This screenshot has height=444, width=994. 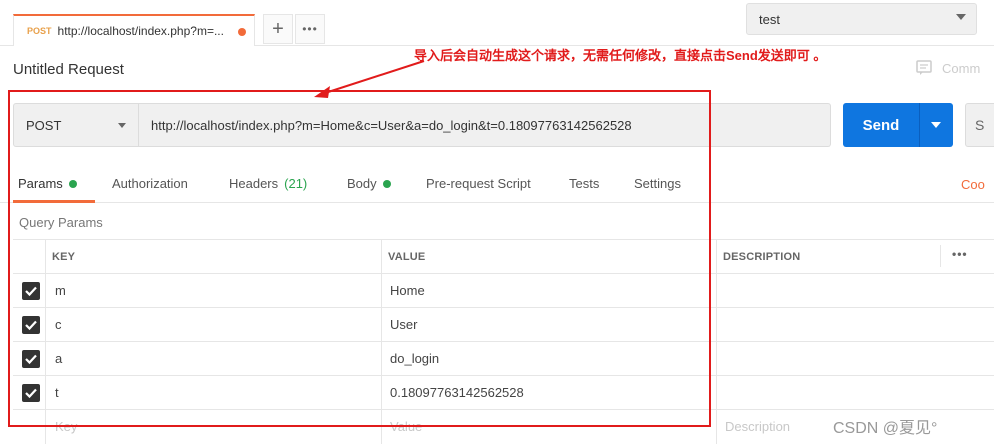 What do you see at coordinates (769, 19) in the screenshot?
I see `environment-label: test` at bounding box center [769, 19].